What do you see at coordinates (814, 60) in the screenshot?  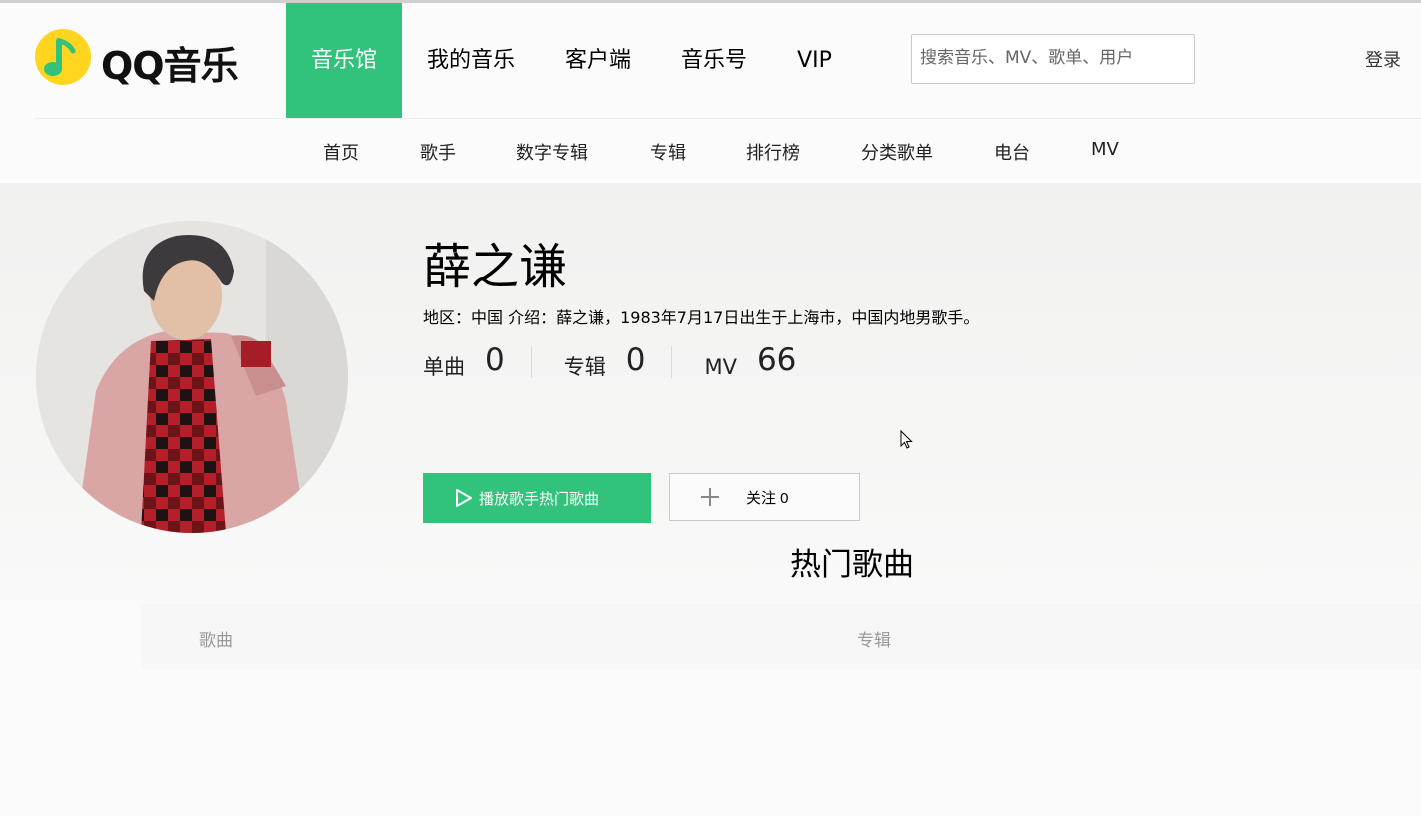 I see `nav-vip: VIP` at bounding box center [814, 60].